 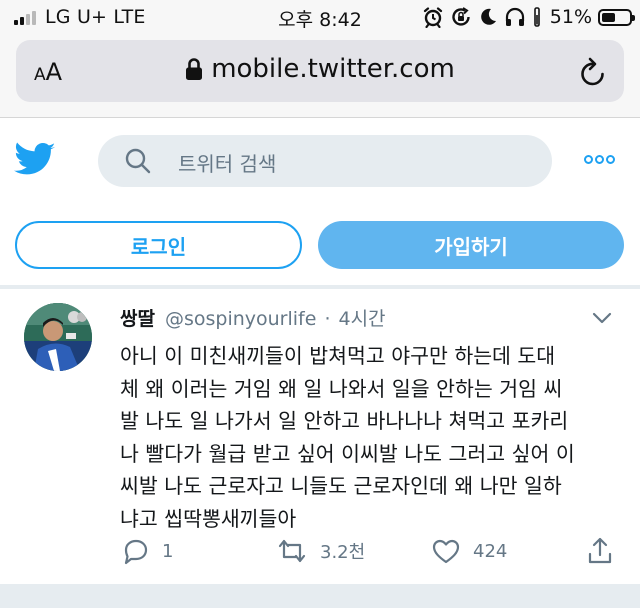 I want to click on reply-icon, so click(x=136, y=552).